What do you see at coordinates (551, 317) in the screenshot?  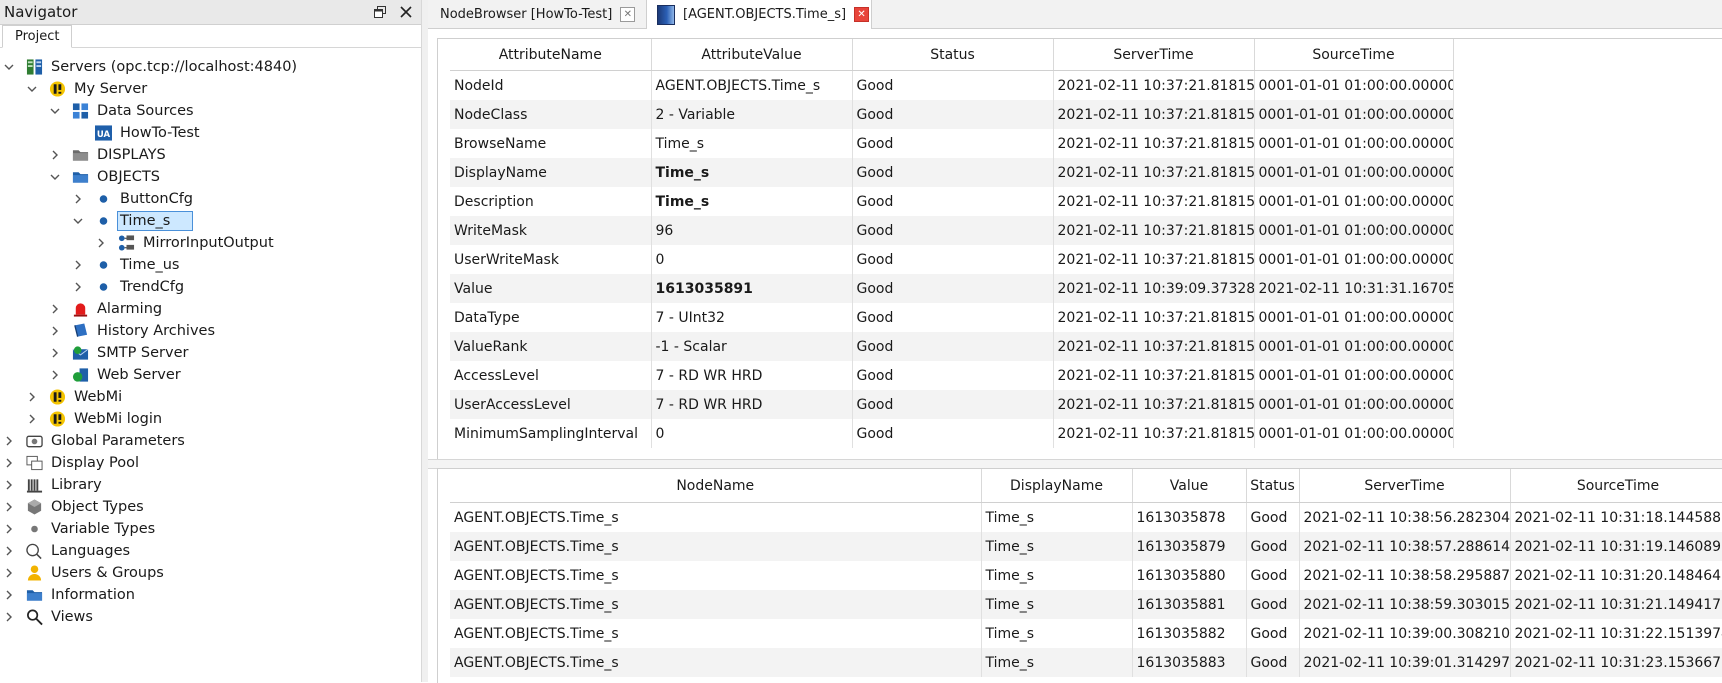 I see `attribute-name-cell: DataType` at bounding box center [551, 317].